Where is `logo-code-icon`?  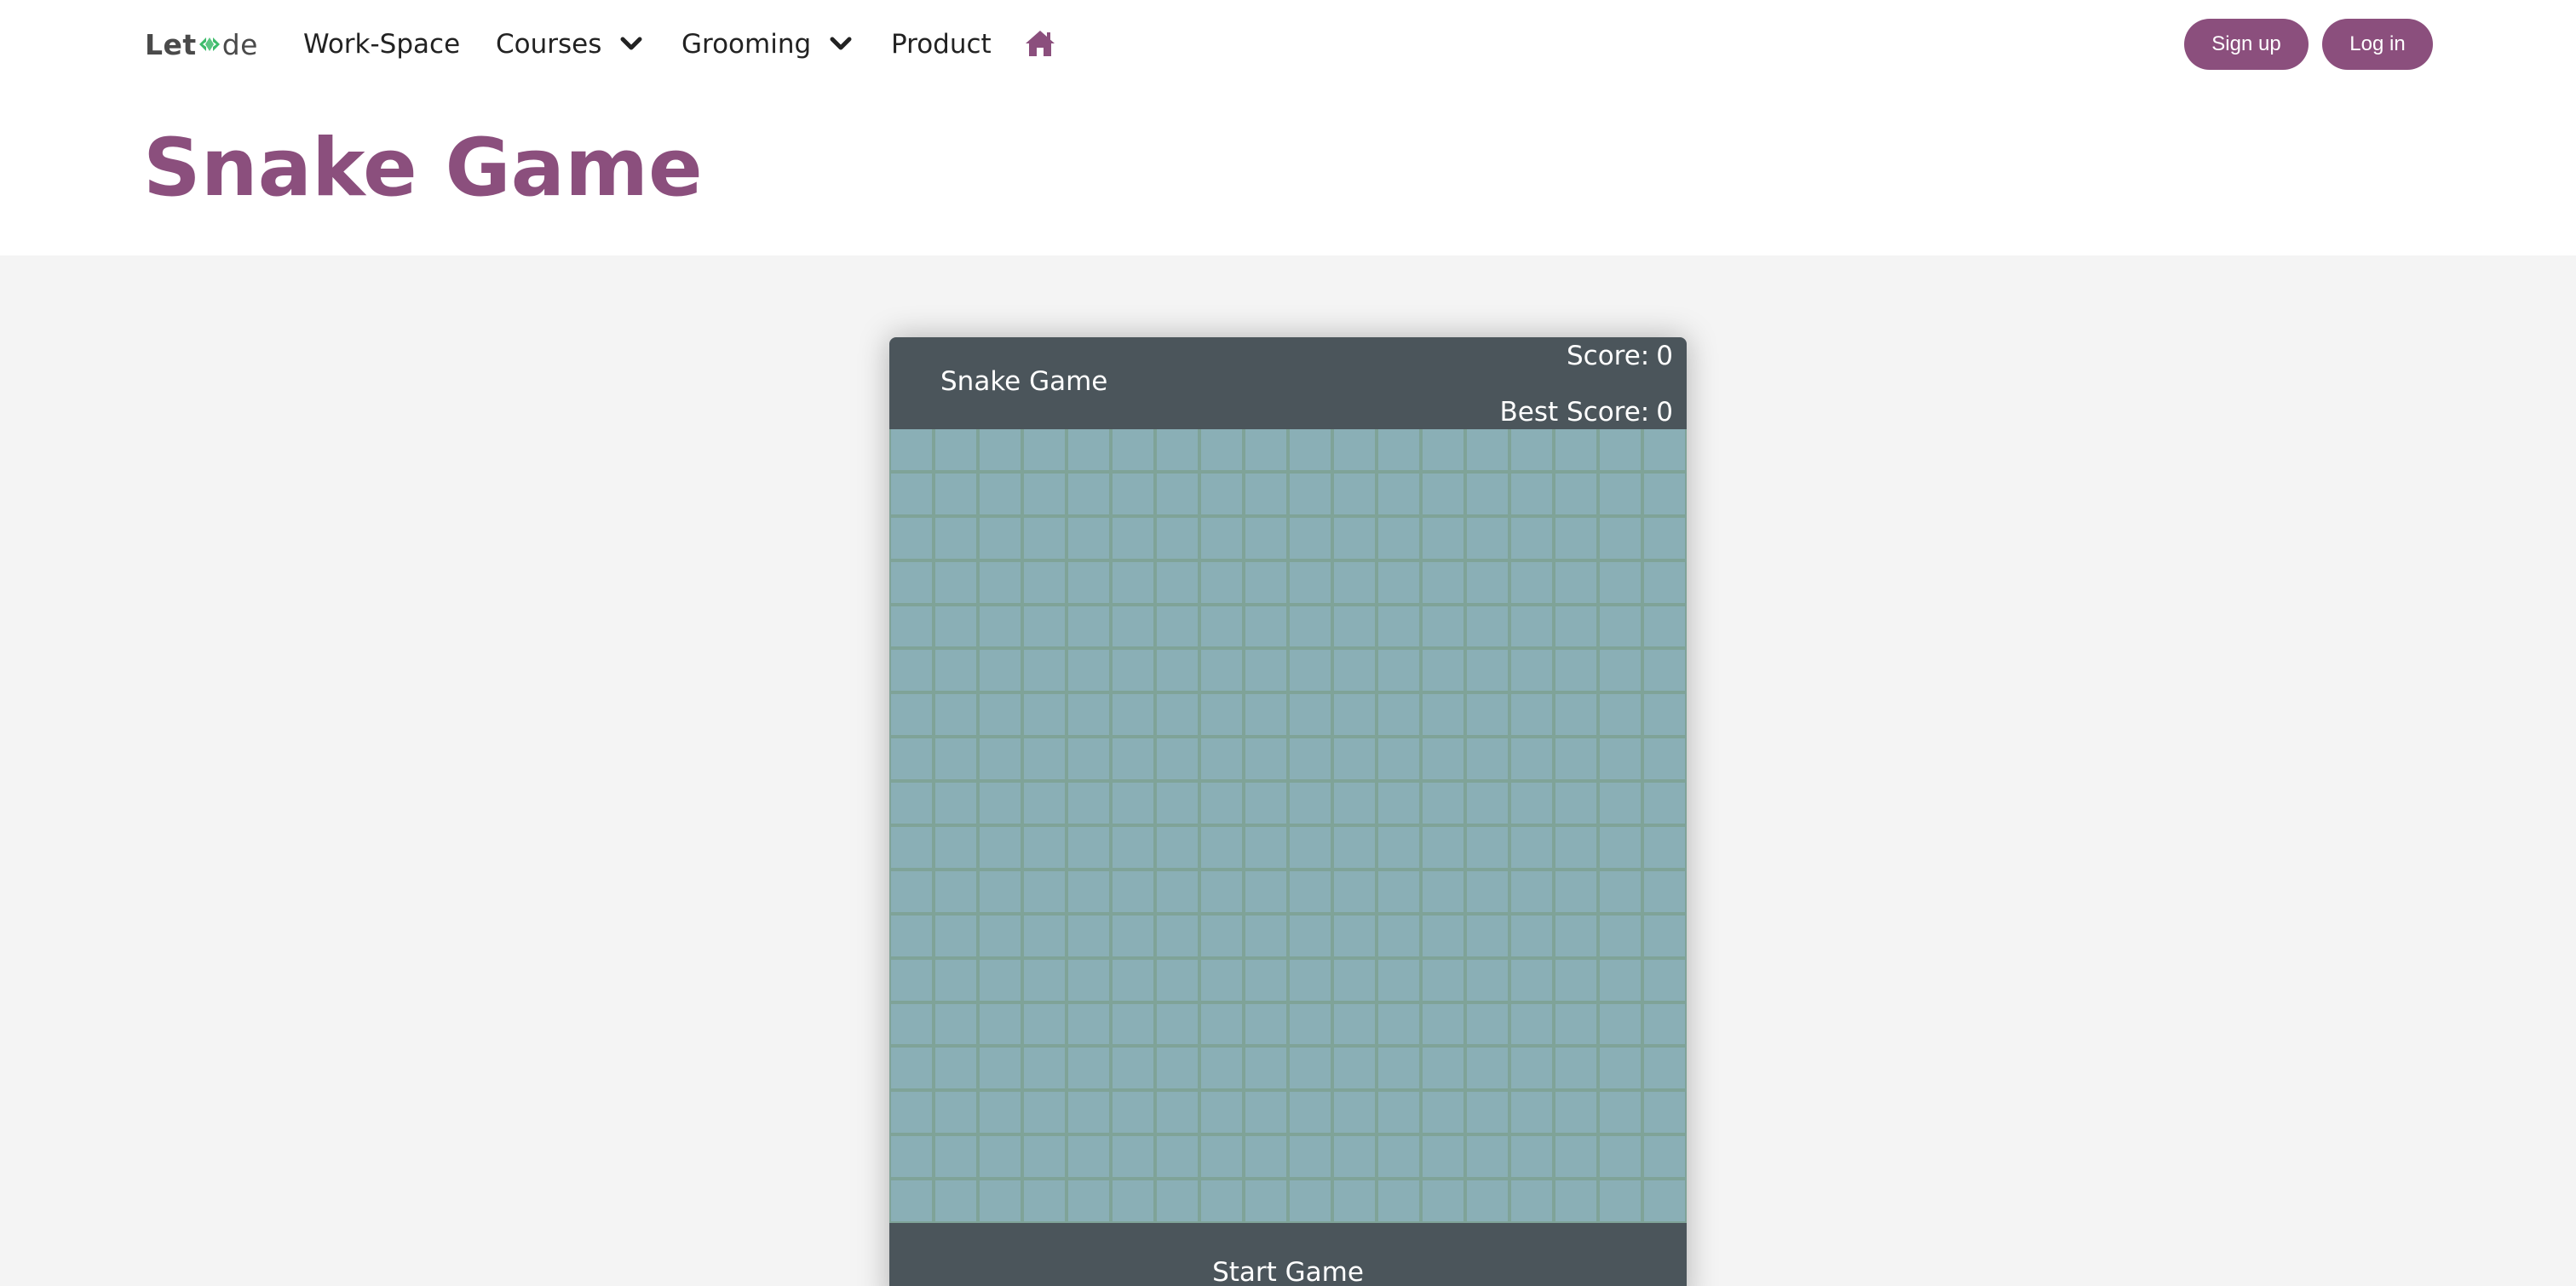
logo-code-icon is located at coordinates (209, 44).